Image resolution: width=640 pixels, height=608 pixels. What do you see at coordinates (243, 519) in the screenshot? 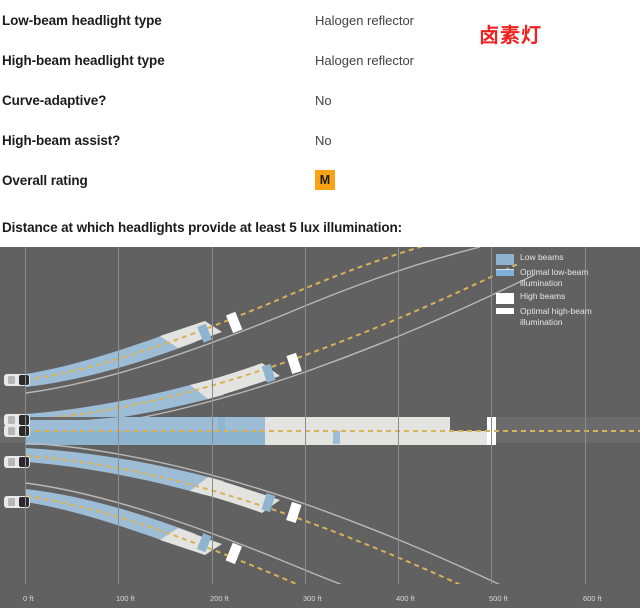
I see `road-center-line-row3` at bounding box center [243, 519].